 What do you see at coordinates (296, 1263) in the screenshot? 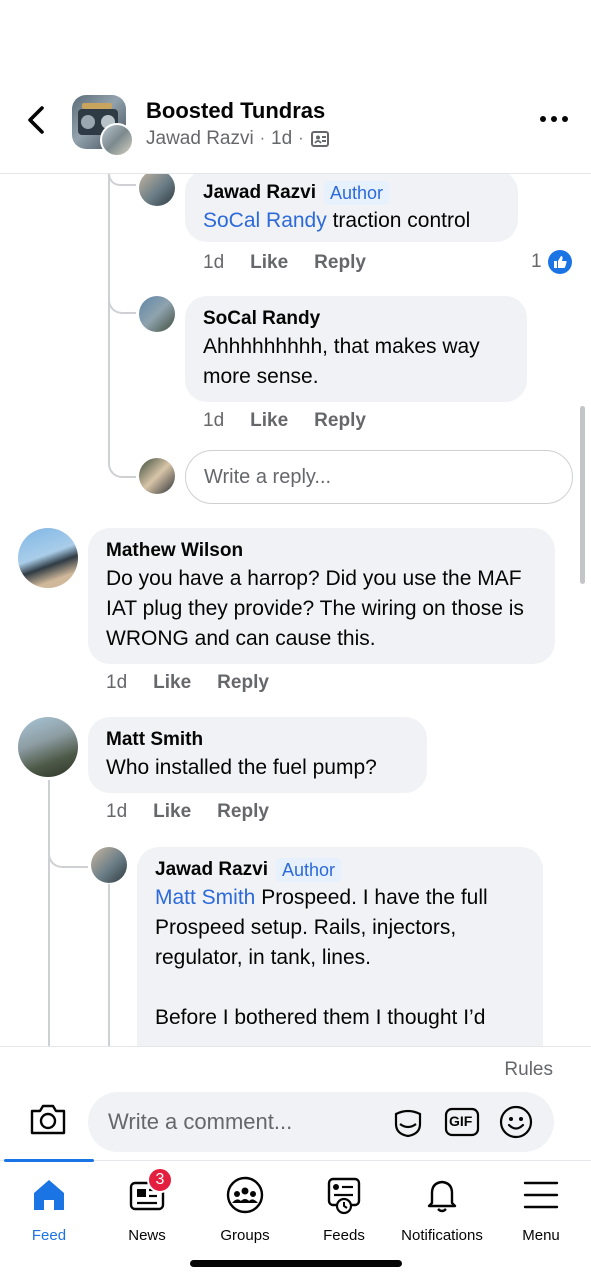
I see `home-indicator` at bounding box center [296, 1263].